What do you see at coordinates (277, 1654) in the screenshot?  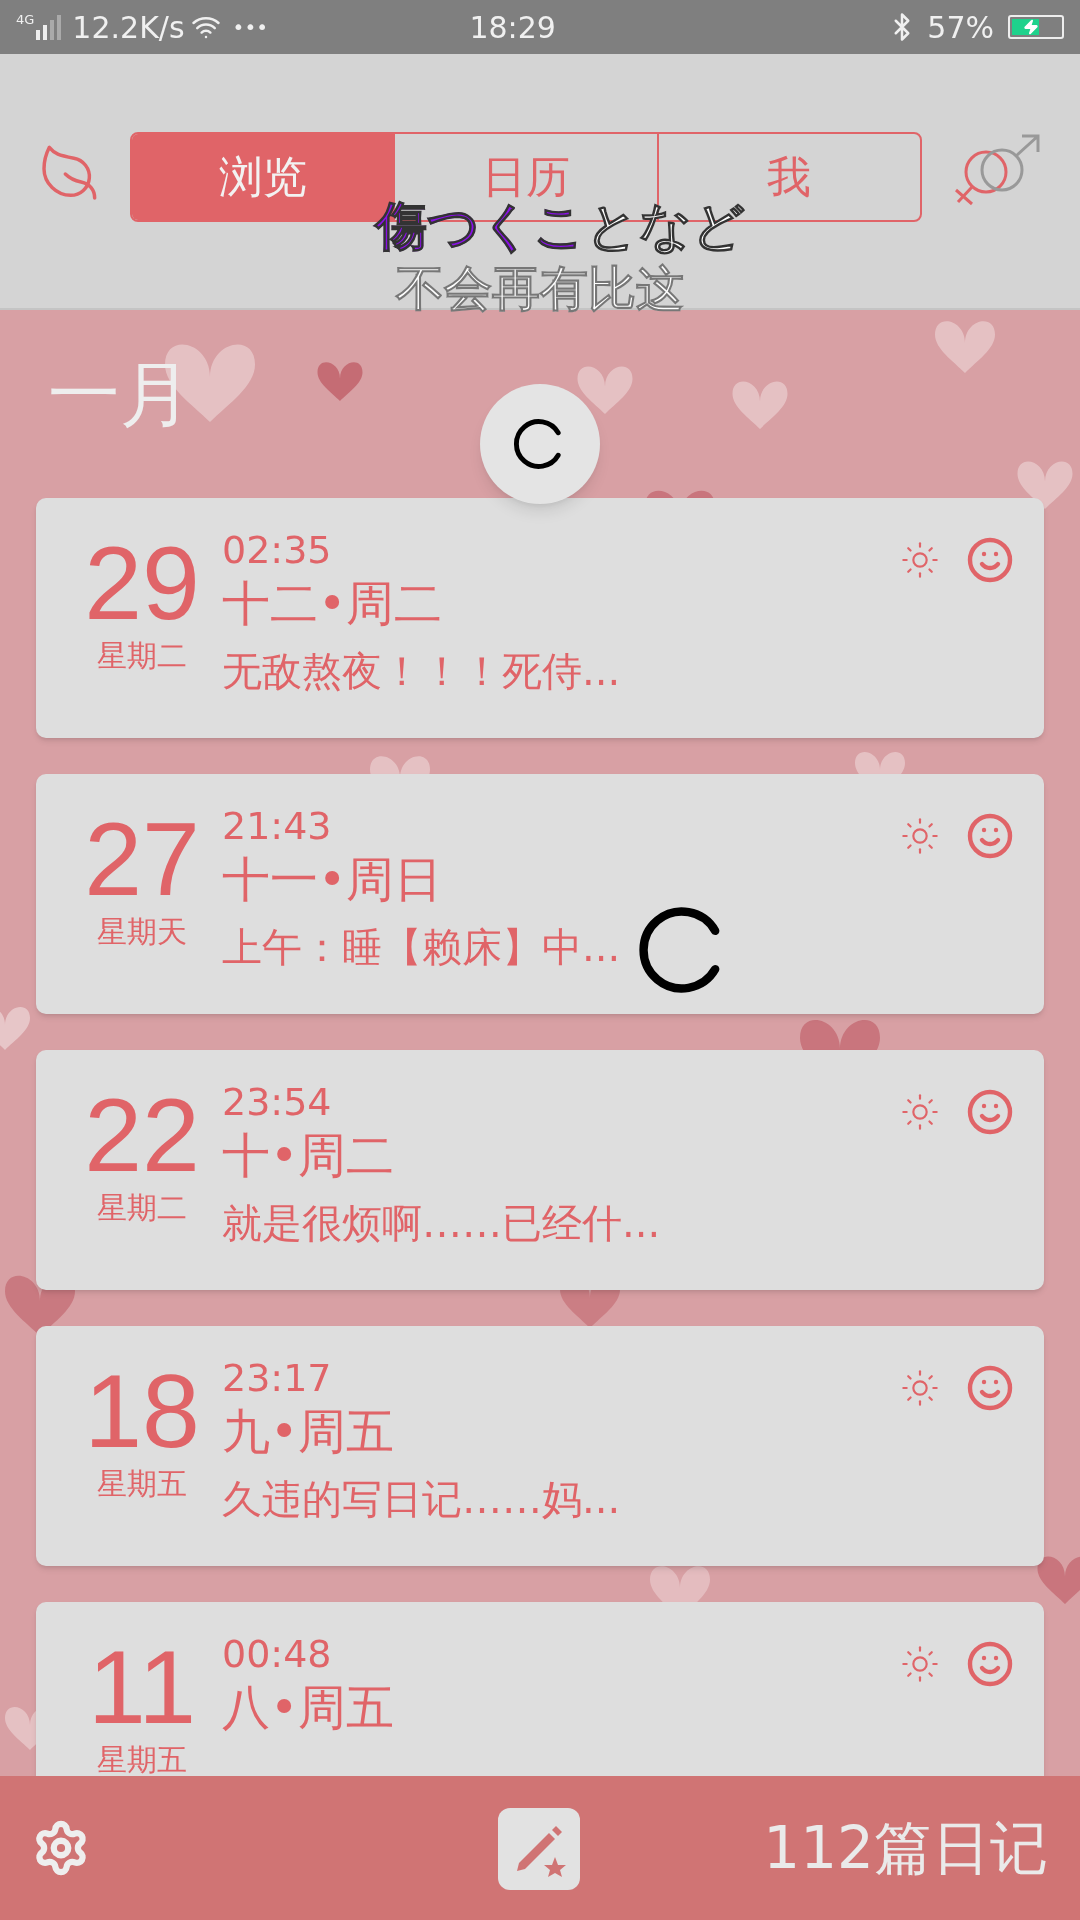 I see `entry-time: 00:48` at bounding box center [277, 1654].